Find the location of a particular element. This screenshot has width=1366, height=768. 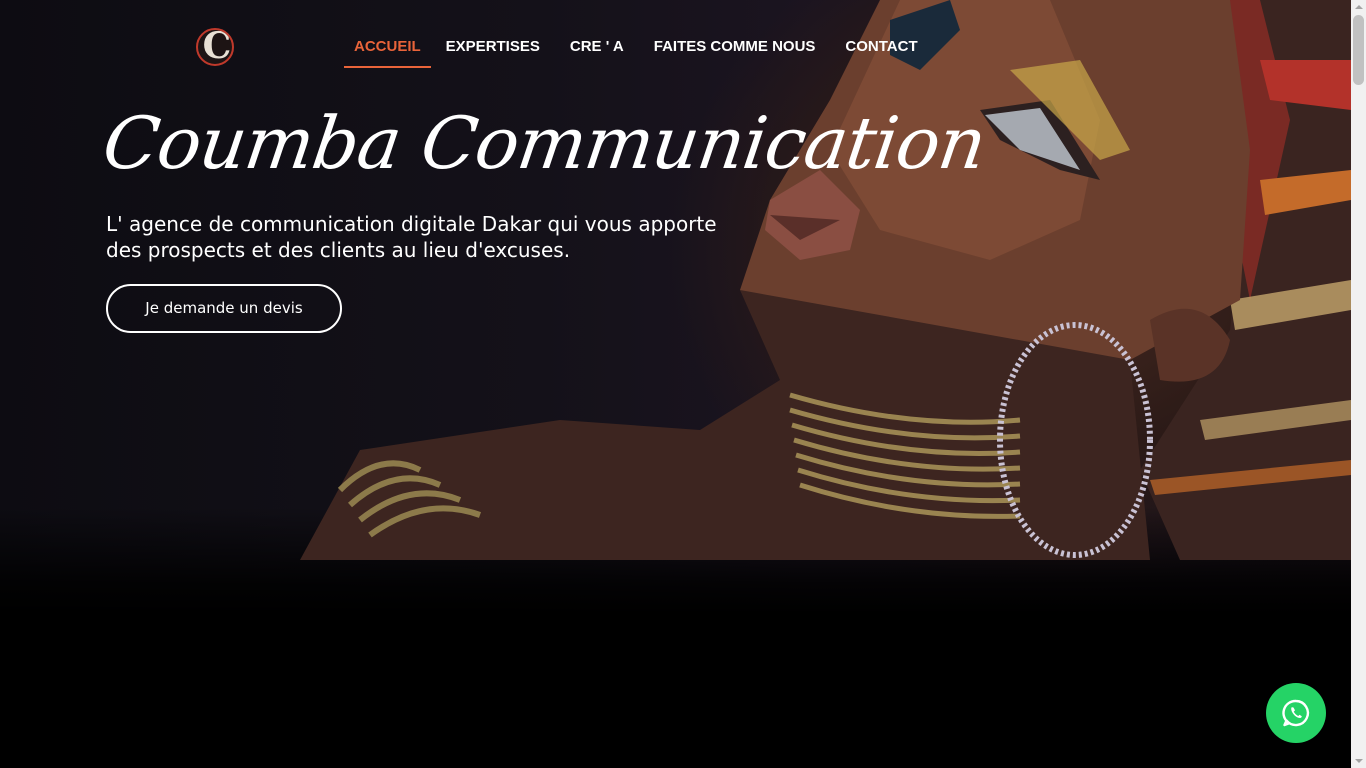

whatsapp-button is located at coordinates (1296, 713).